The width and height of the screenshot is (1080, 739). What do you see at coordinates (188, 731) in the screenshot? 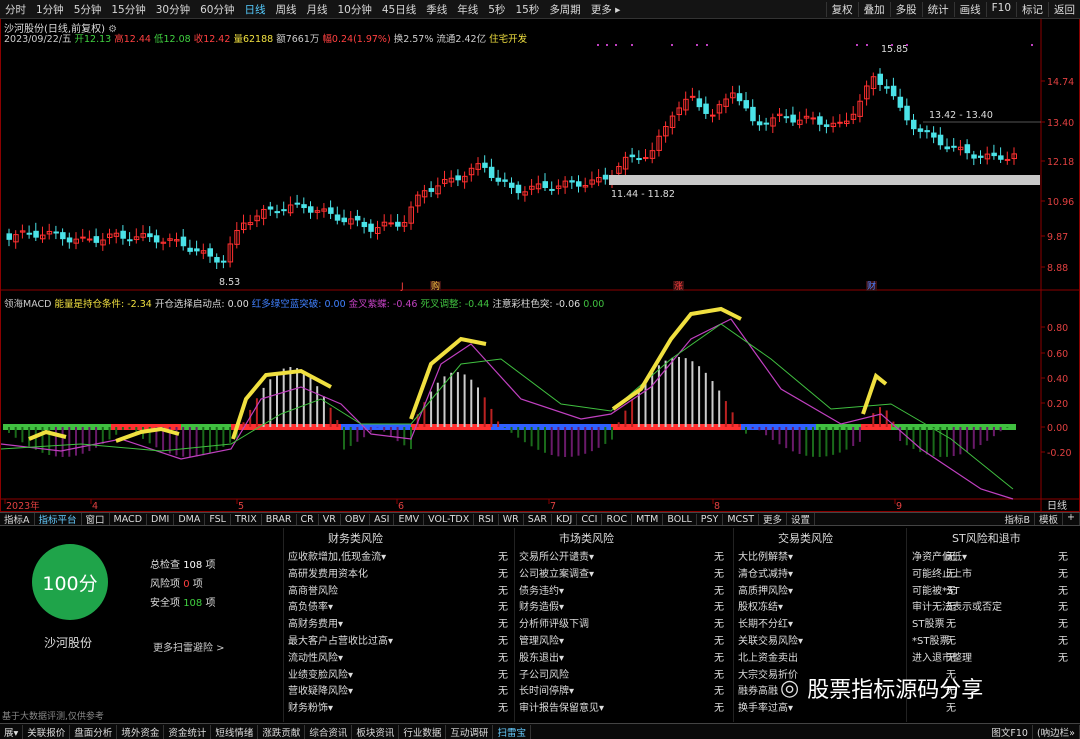
I see `bottom-btn-4: 资金统计` at bounding box center [188, 731].